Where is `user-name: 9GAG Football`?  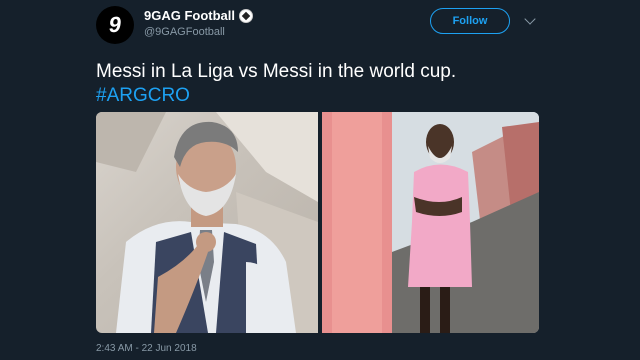 user-name: 9GAG Football is located at coordinates (198, 15).